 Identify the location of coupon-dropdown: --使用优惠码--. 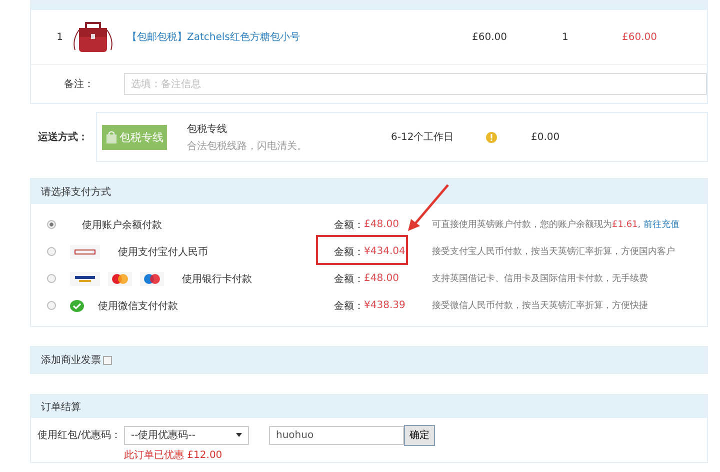
(186, 435).